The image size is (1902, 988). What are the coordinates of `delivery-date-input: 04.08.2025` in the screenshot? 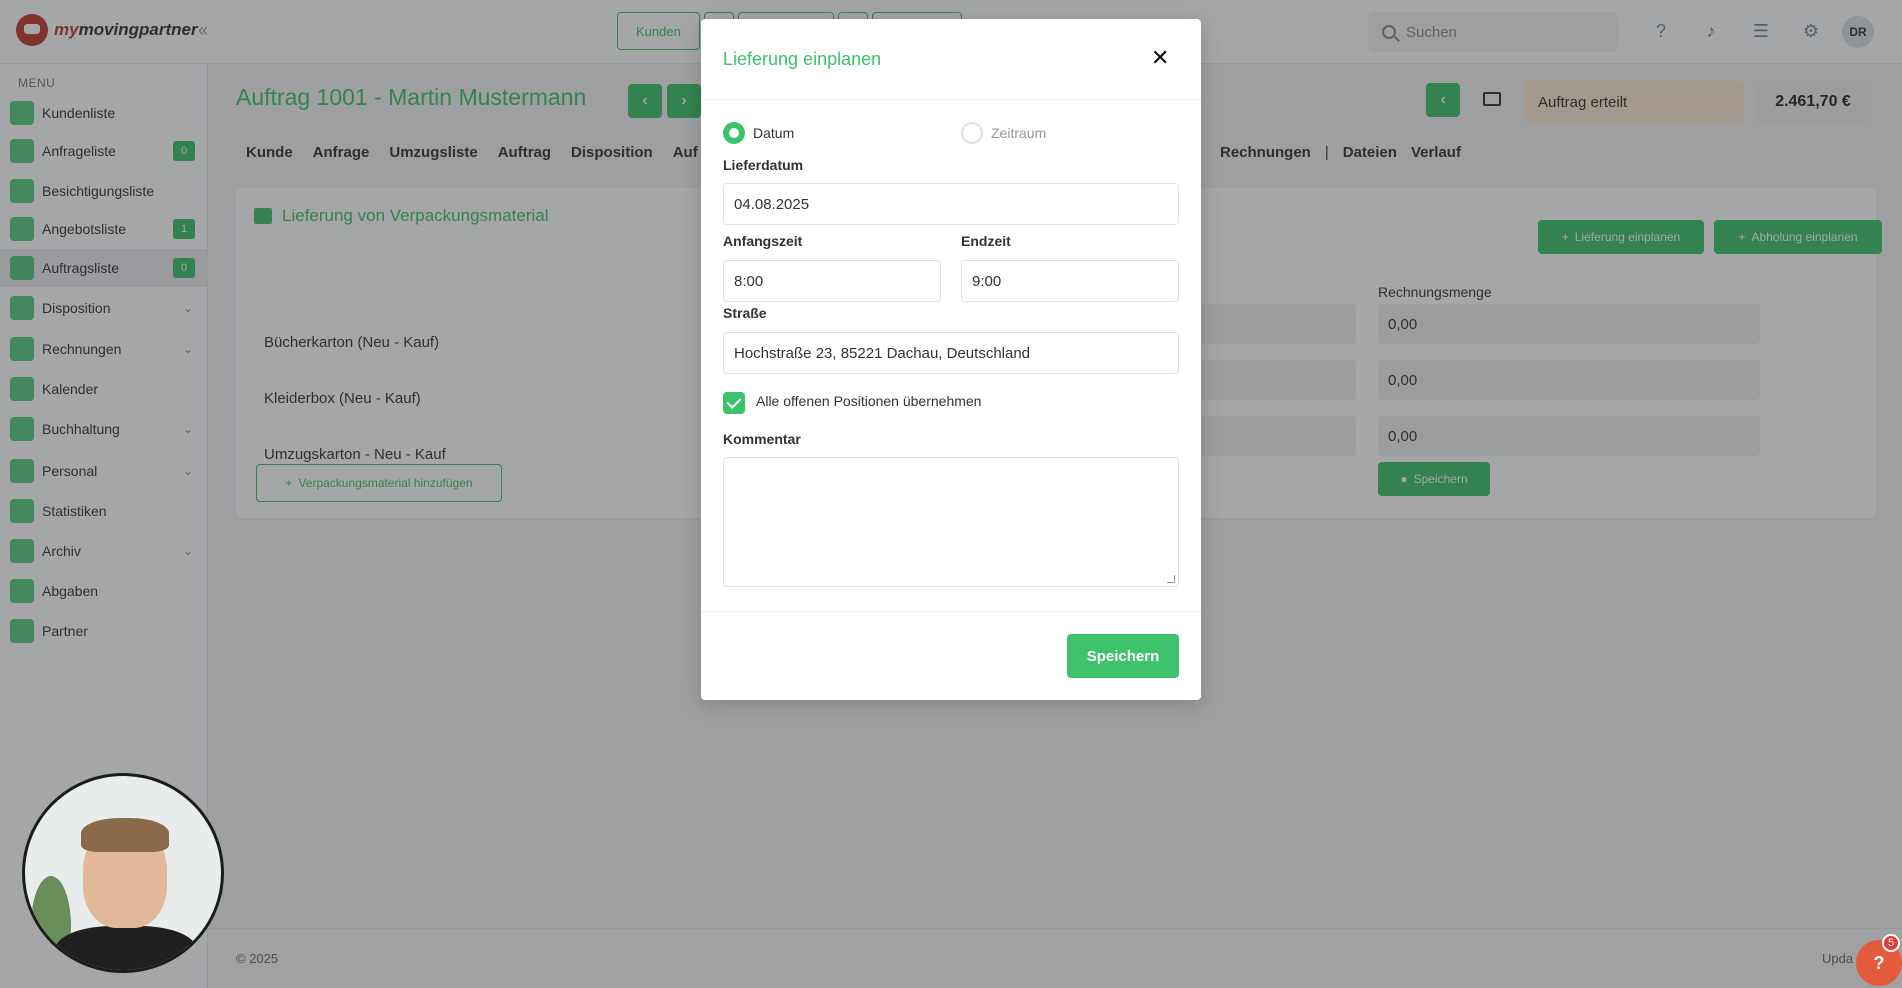 It's located at (951, 204).